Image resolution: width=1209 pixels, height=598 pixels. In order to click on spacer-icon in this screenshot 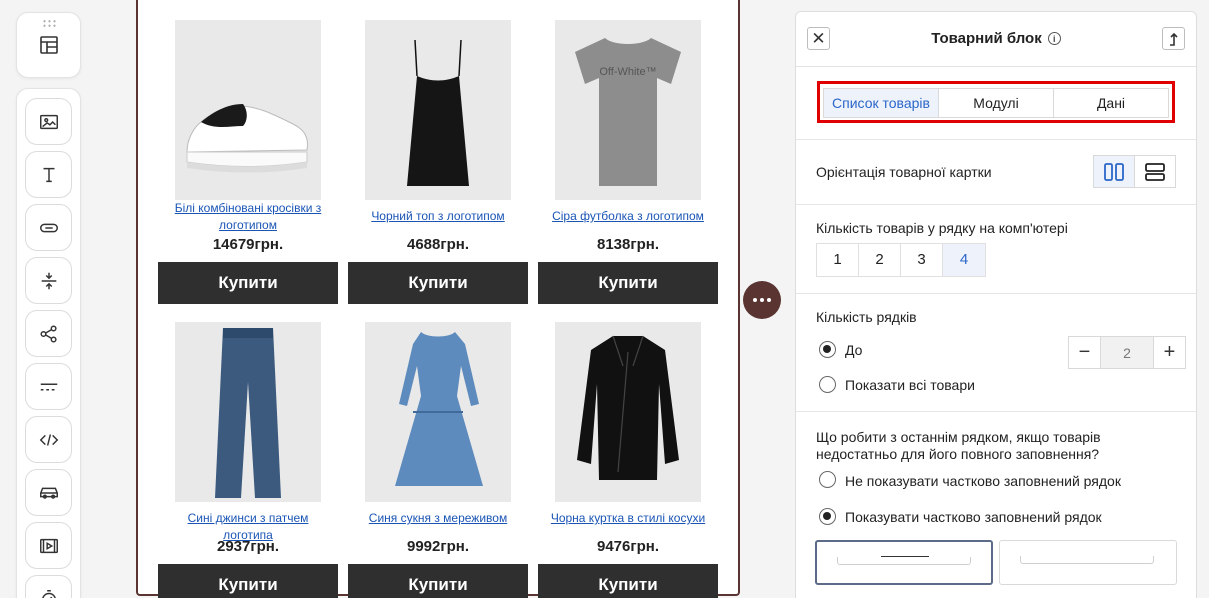, I will do `click(48, 280)`.